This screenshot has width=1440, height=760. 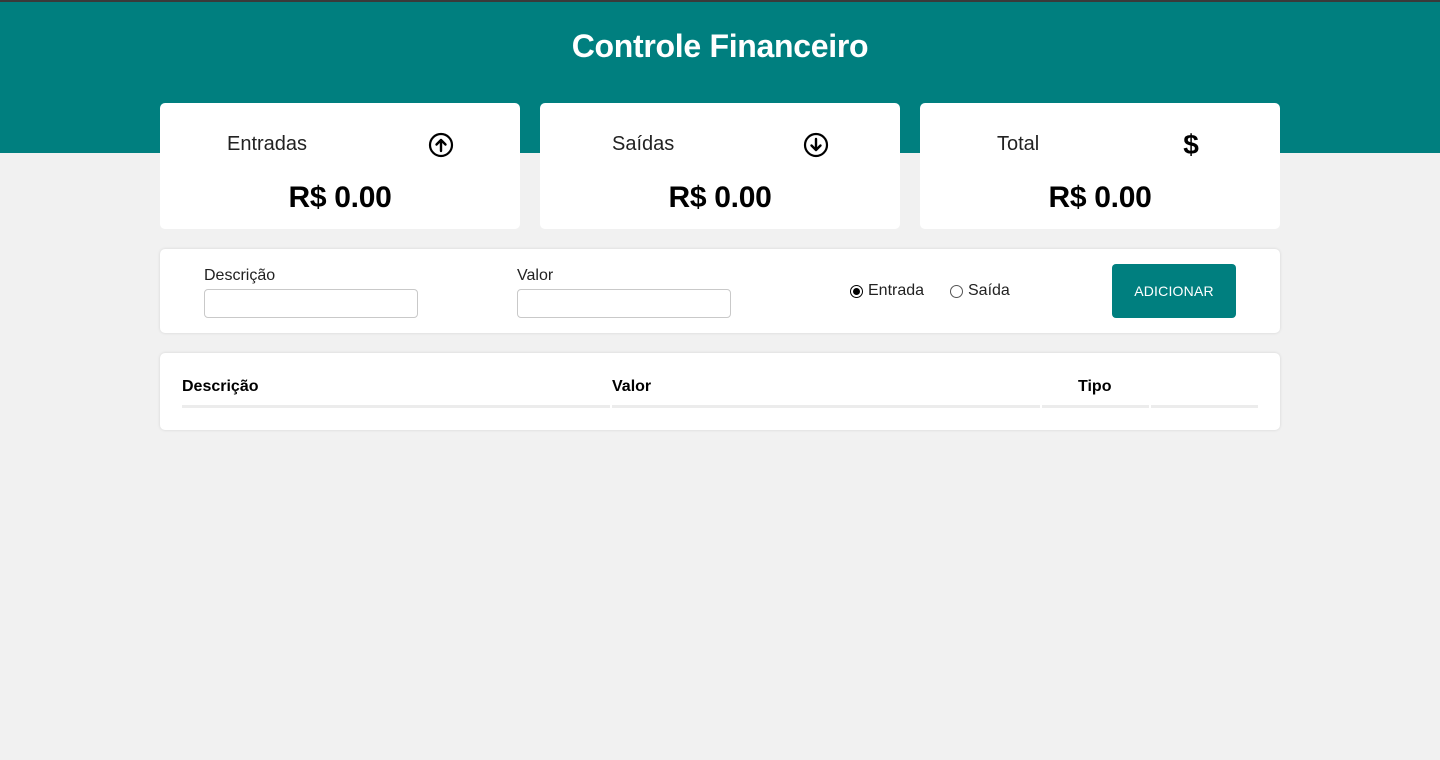 I want to click on description-label: Descrição, so click(x=240, y=275).